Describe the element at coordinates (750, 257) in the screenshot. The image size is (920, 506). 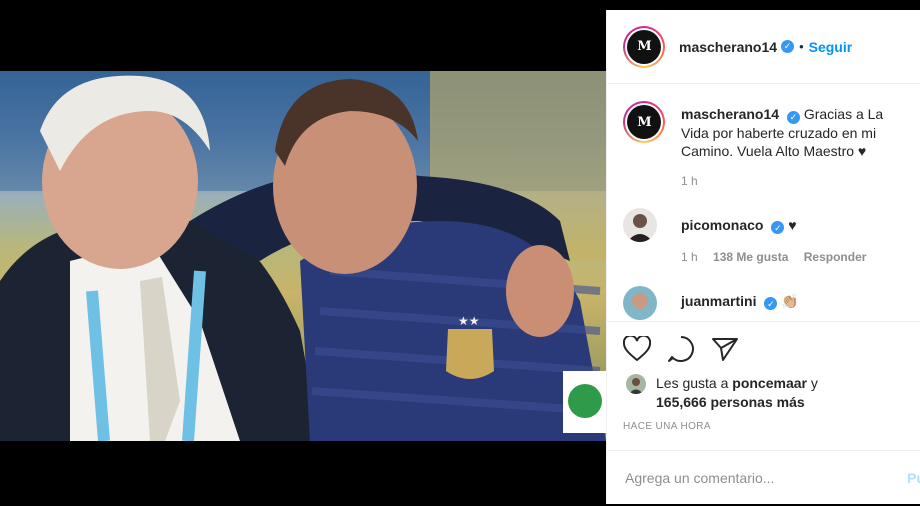
I see `comment-likes: 138 Me gusta` at that location.